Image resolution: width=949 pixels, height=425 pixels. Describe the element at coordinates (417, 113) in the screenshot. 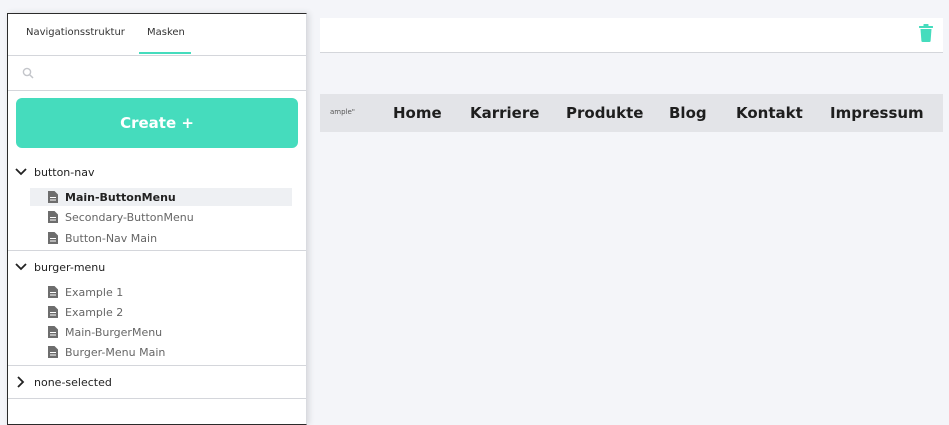

I see `nav-link-home: Home` at that location.